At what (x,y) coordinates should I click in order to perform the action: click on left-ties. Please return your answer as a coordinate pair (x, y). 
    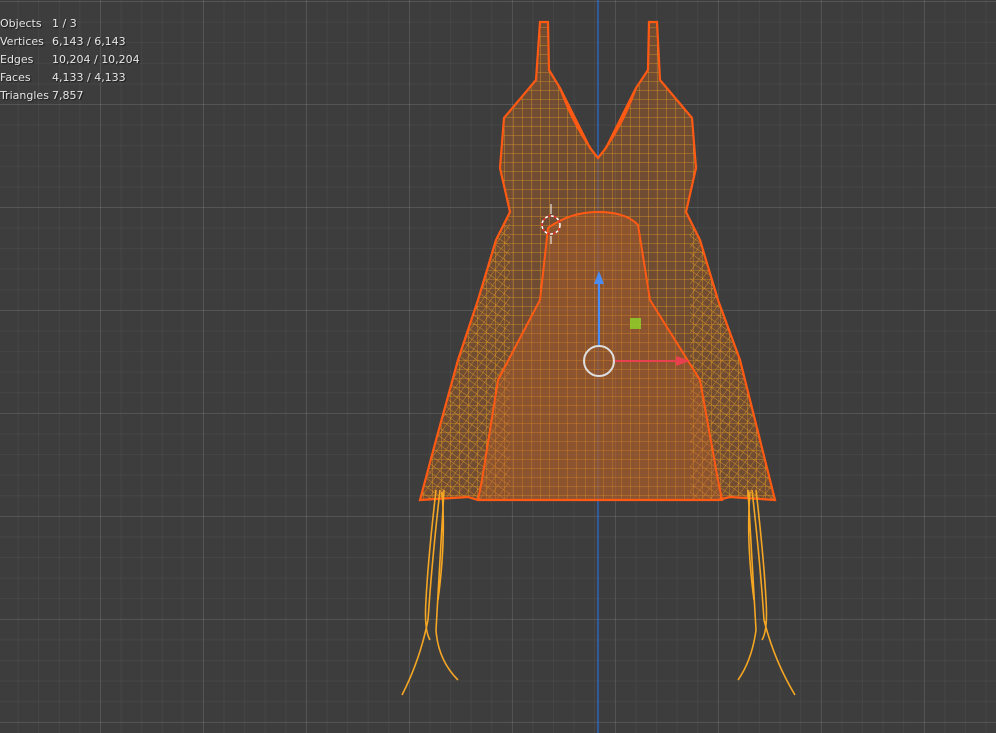
    Looking at the image, I should click on (430, 592).